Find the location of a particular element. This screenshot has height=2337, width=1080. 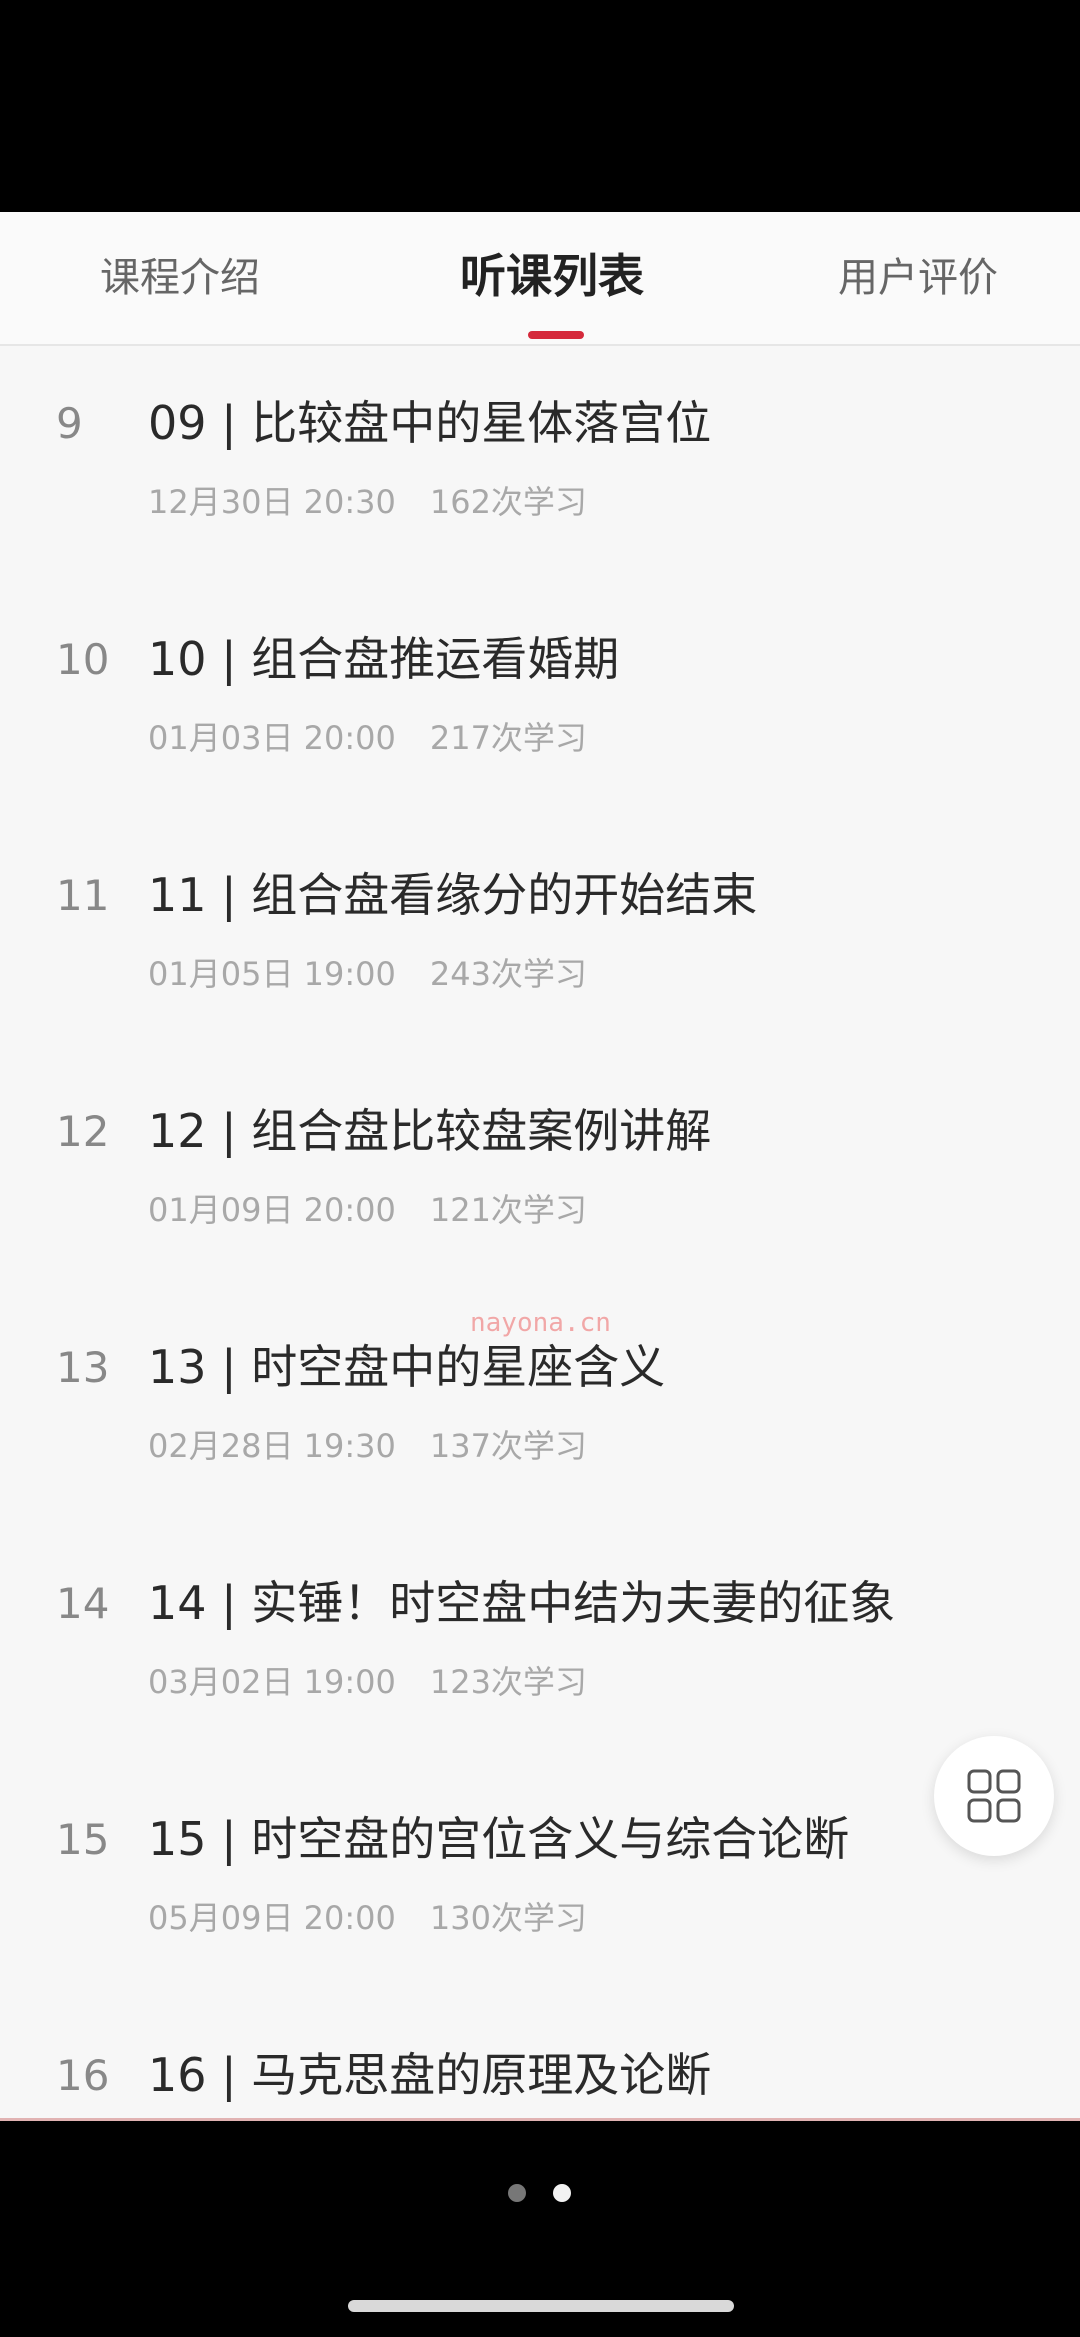

lesson-index: 14 is located at coordinates (83, 1603).